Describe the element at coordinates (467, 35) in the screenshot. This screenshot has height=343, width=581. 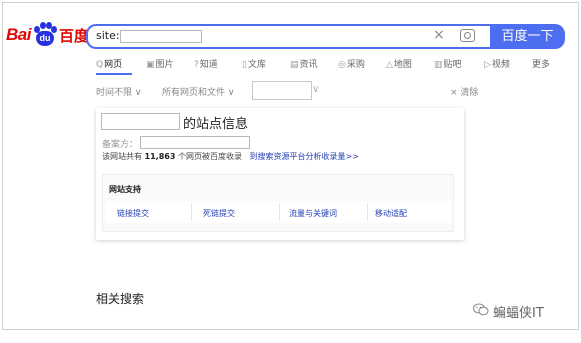
I see `camera-icon` at that location.